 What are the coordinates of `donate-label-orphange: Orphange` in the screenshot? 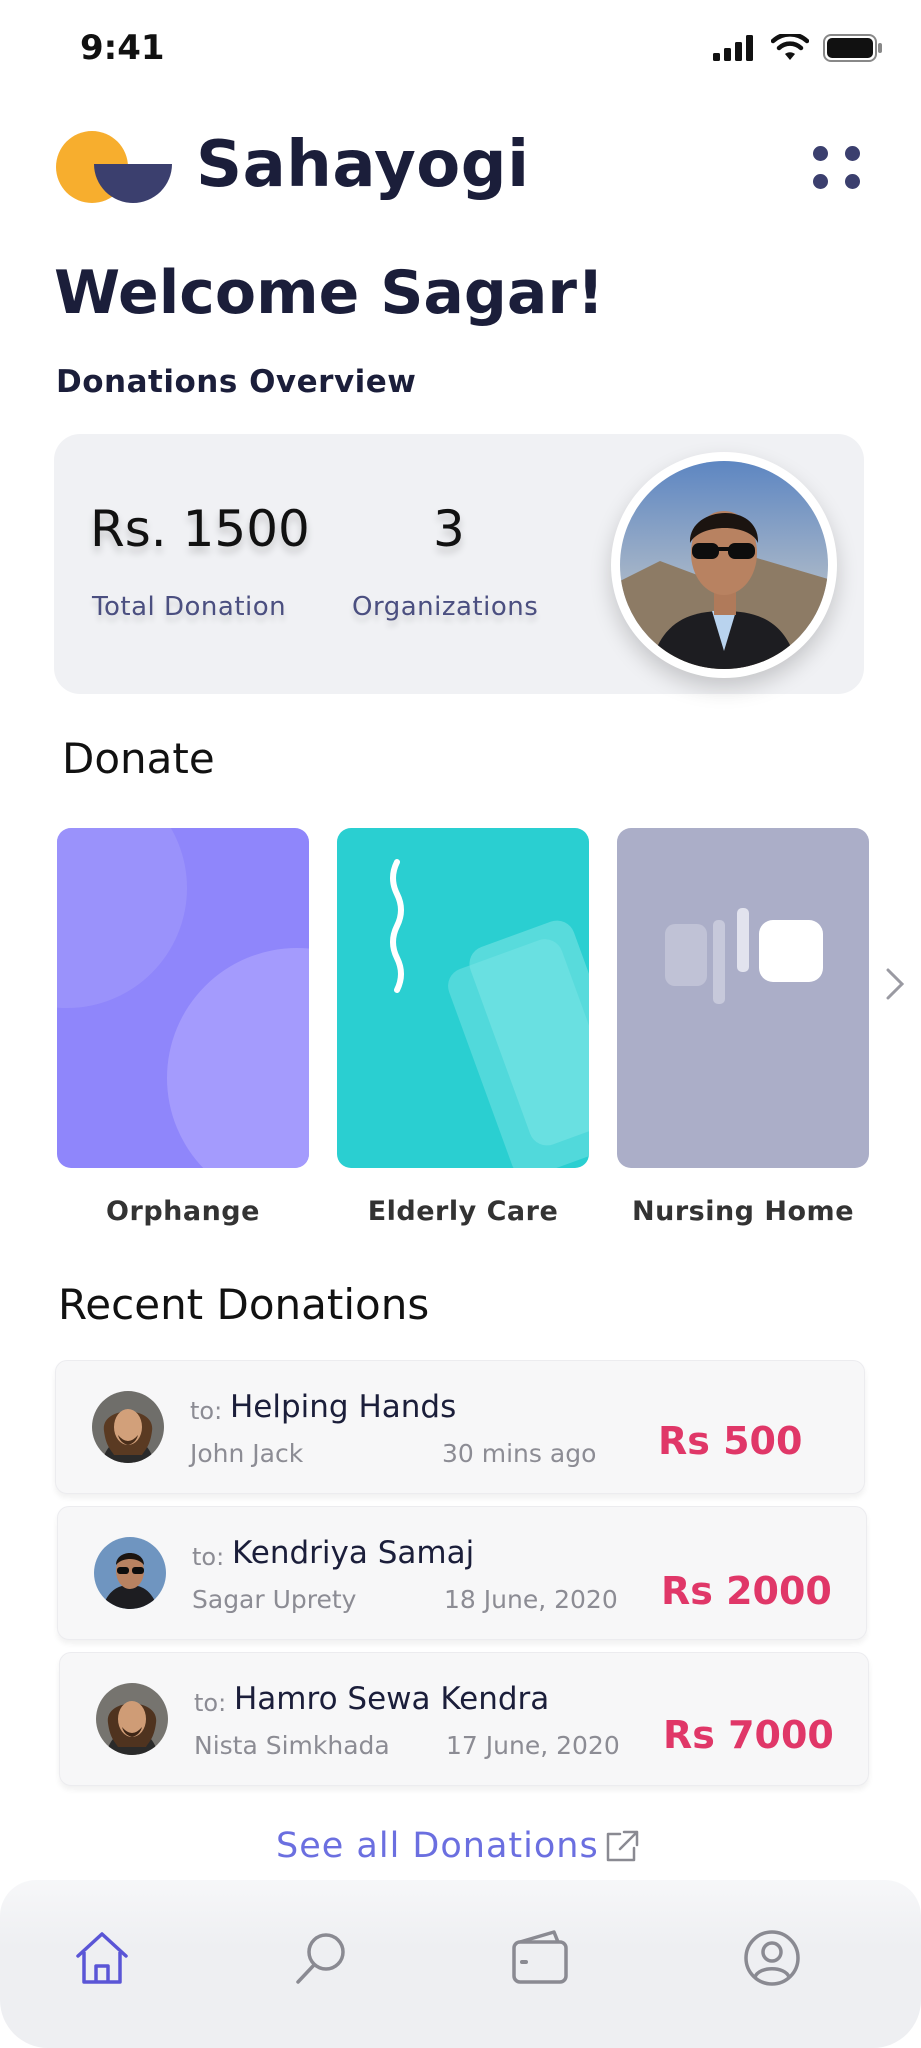 It's located at (183, 1211).